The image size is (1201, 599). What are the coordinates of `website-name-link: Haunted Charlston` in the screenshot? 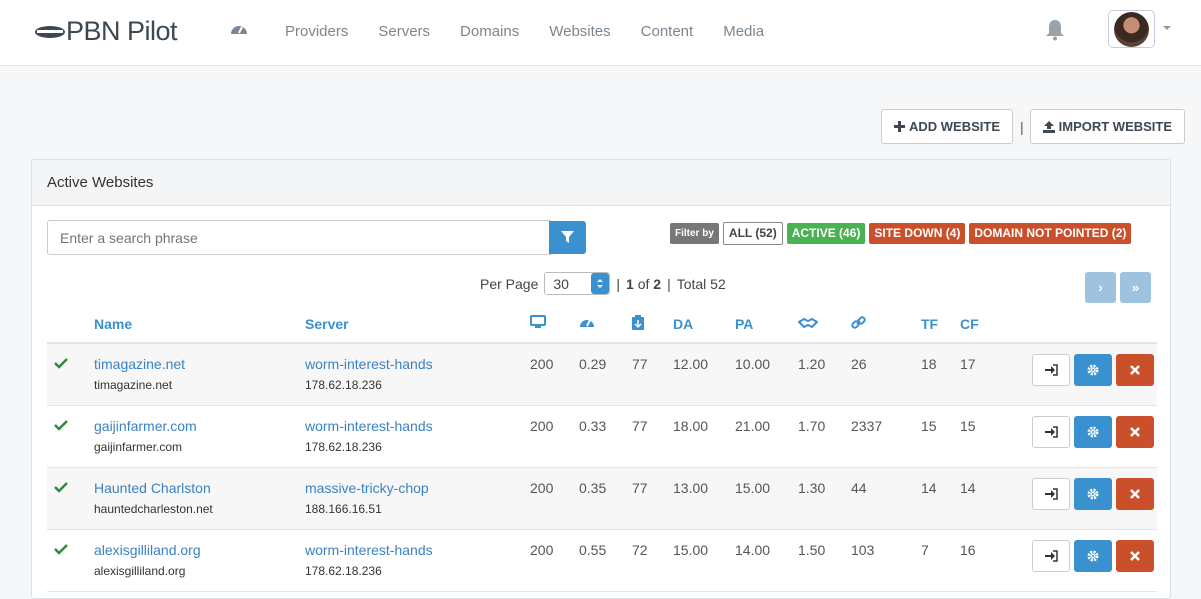 It's located at (199, 488).